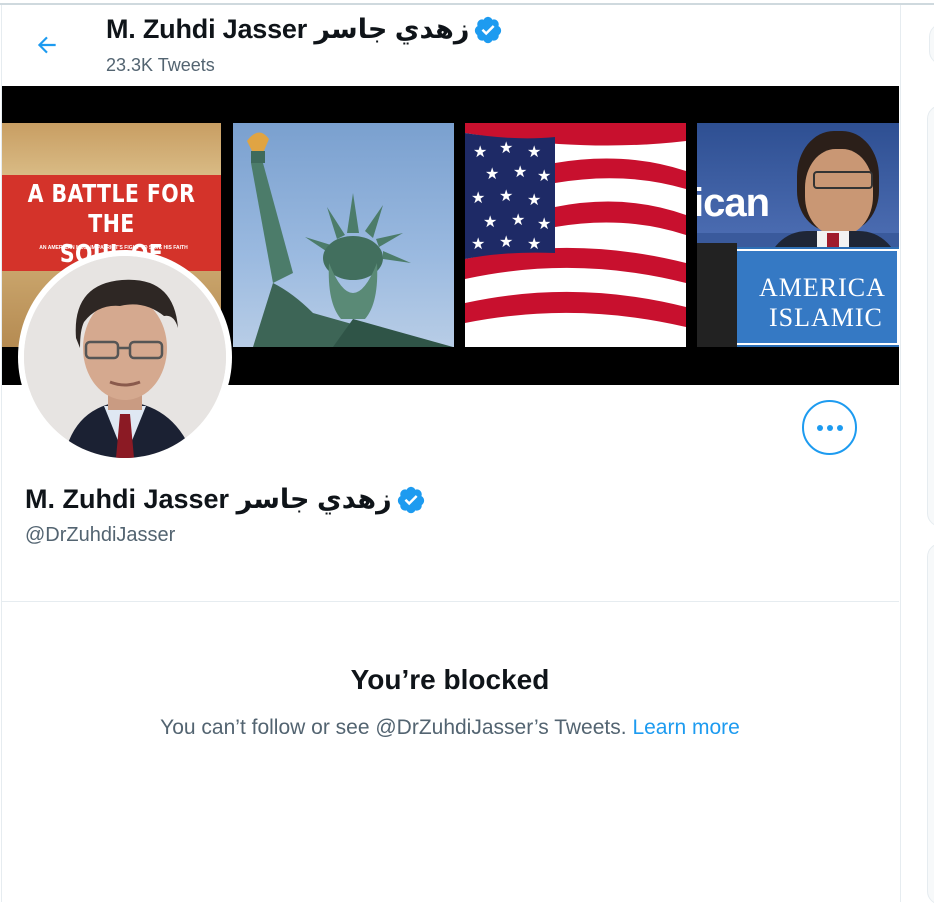  Describe the element at coordinates (733, 203) in the screenshot. I see `backdrop-text: ican` at that location.